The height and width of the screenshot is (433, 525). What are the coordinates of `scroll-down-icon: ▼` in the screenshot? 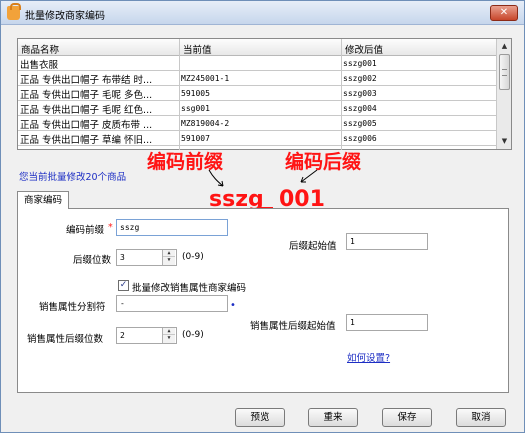 It's located at (504, 141).